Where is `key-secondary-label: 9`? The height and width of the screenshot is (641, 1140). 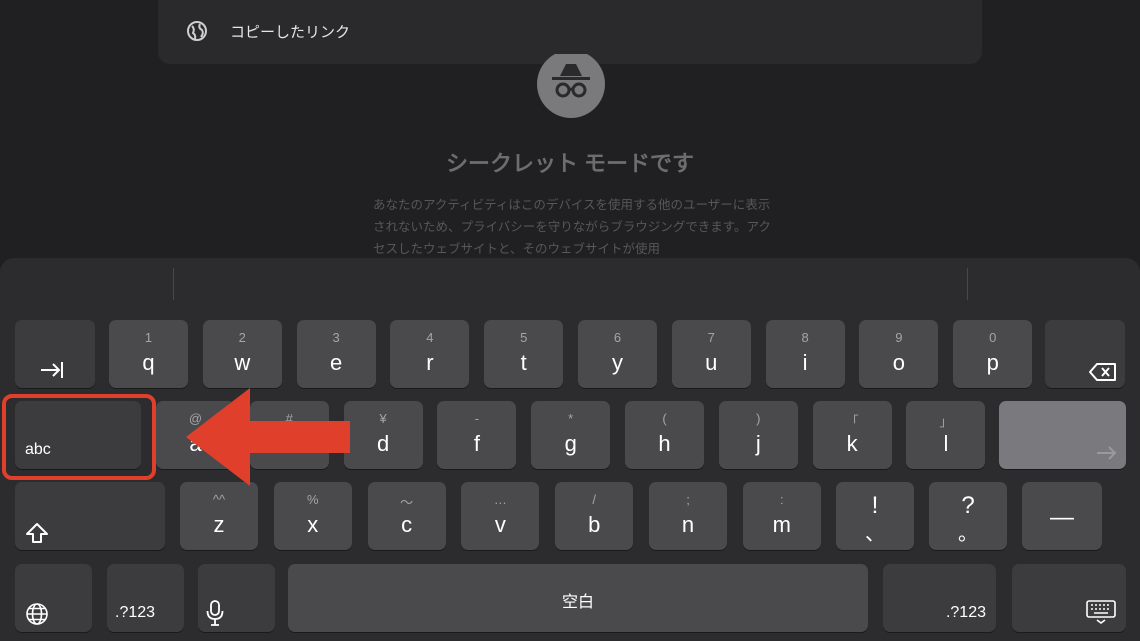
key-secondary-label: 9 is located at coordinates (899, 337).